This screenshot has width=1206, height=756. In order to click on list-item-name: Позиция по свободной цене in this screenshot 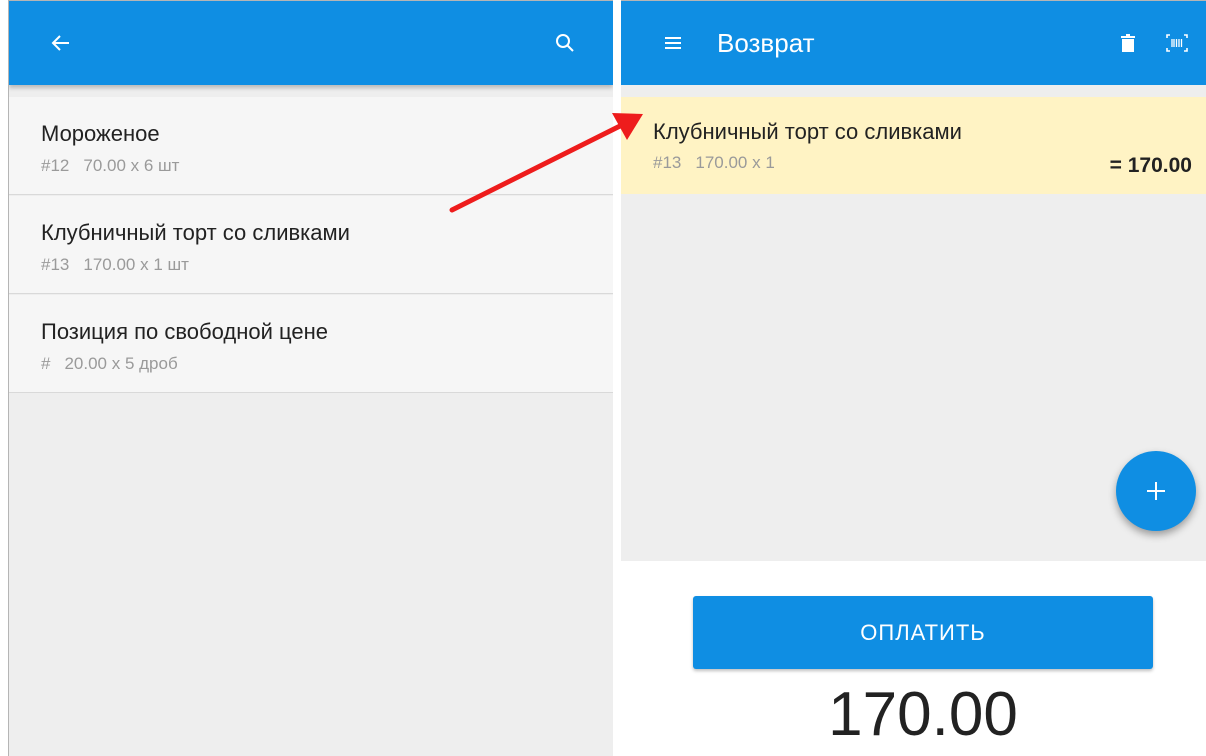, I will do `click(184, 331)`.